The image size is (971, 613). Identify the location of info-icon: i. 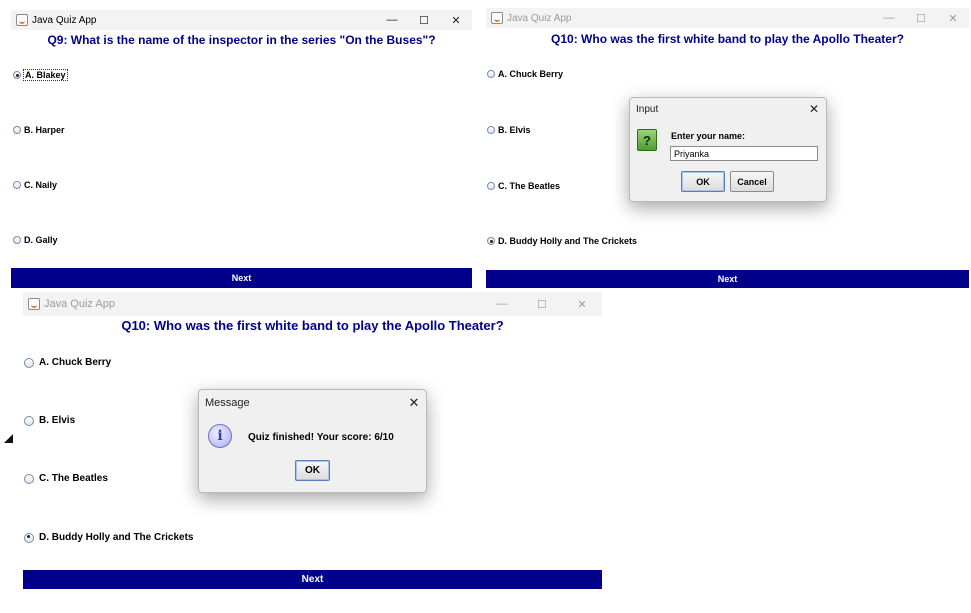
(220, 436).